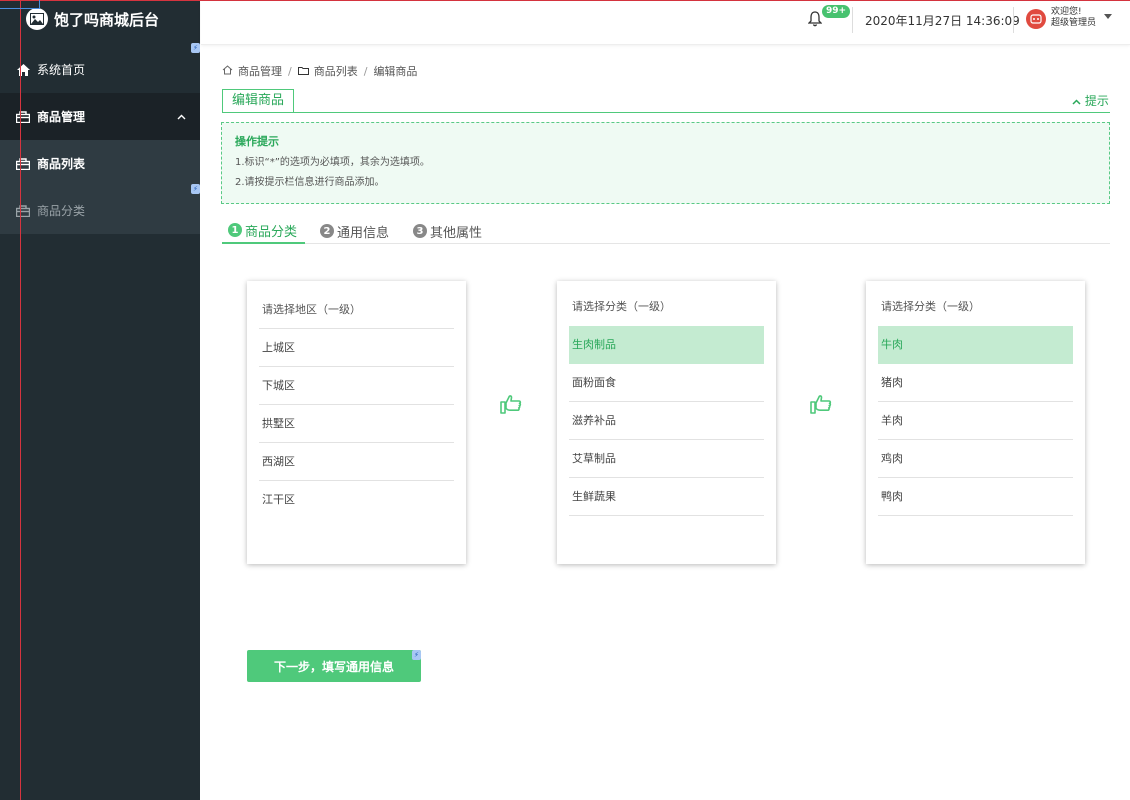 The image size is (1130, 800). I want to click on sidebar-item-goods-list: 商品列表, so click(100, 163).